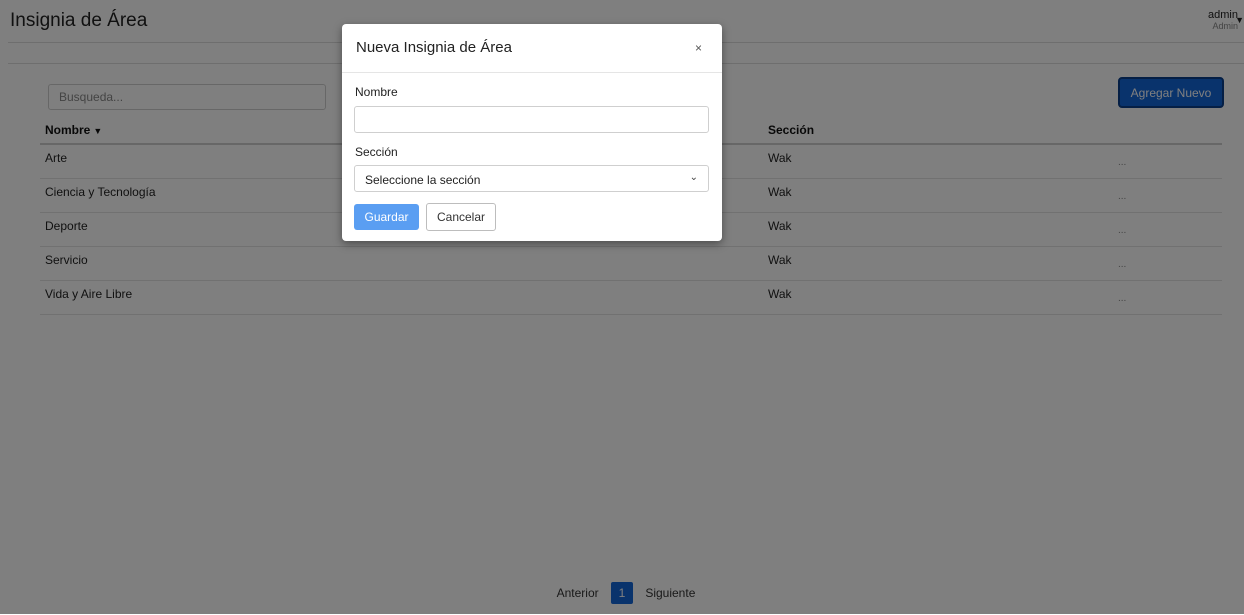 The height and width of the screenshot is (615, 1244). What do you see at coordinates (461, 217) in the screenshot?
I see `cancel-button: Cancelar` at bounding box center [461, 217].